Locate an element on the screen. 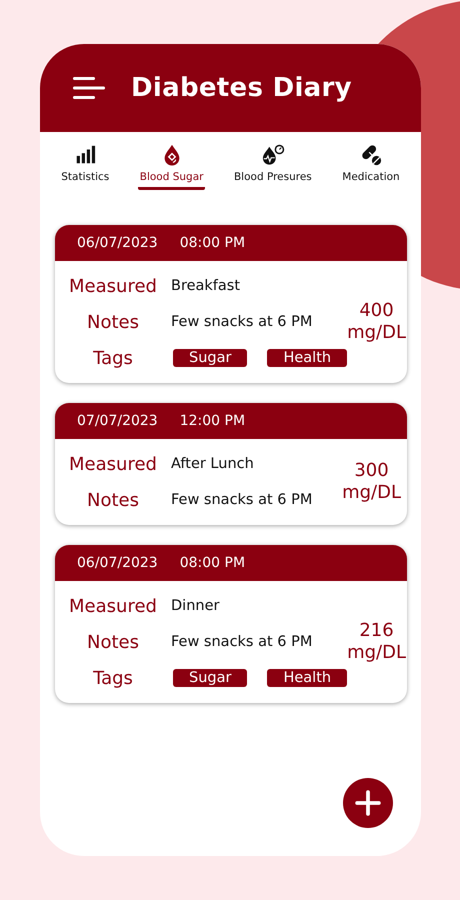  field-value: Breakfast is located at coordinates (205, 286).